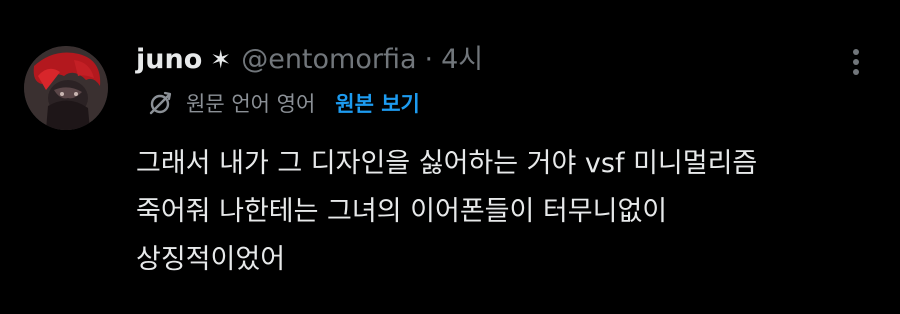 This screenshot has width=900, height=314. Describe the element at coordinates (377, 104) in the screenshot. I see `show-original-link: 원본 보기` at that location.